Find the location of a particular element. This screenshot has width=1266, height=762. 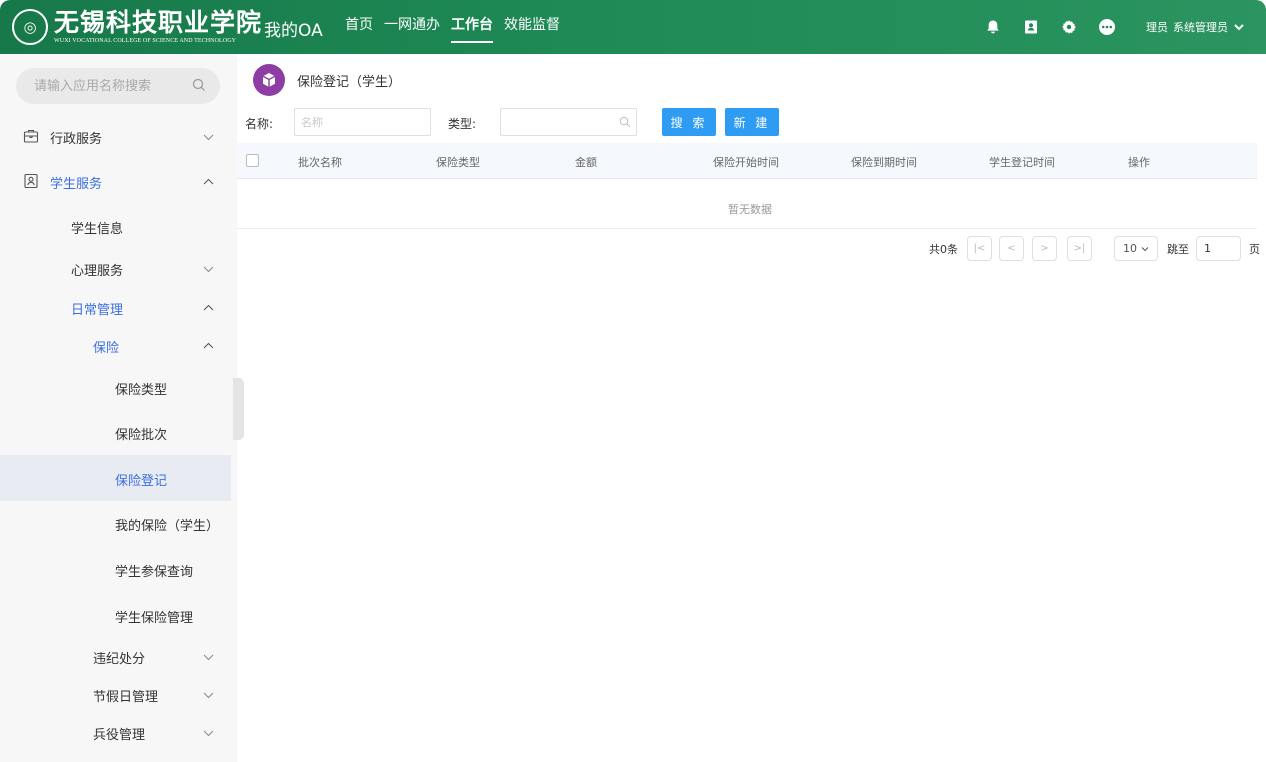

sidebar-item-insurance-batch: 保险批次 is located at coordinates (115, 432).